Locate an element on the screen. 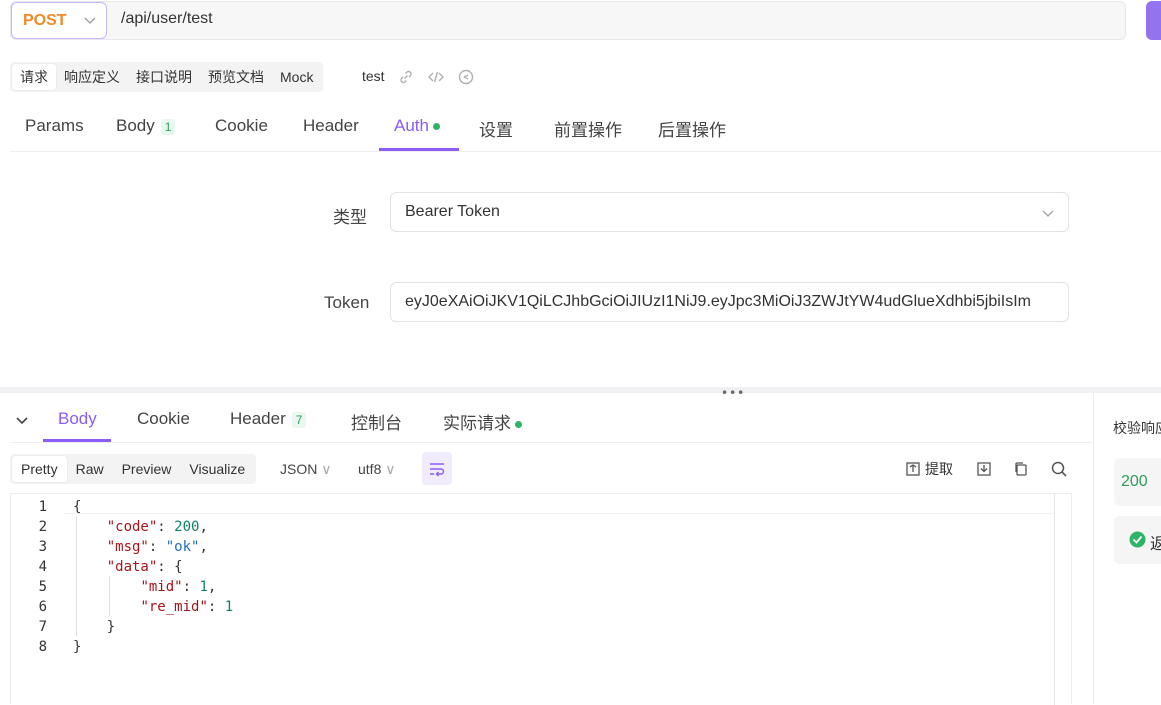 The image size is (1161, 705). panel-splitter is located at coordinates (580, 390).